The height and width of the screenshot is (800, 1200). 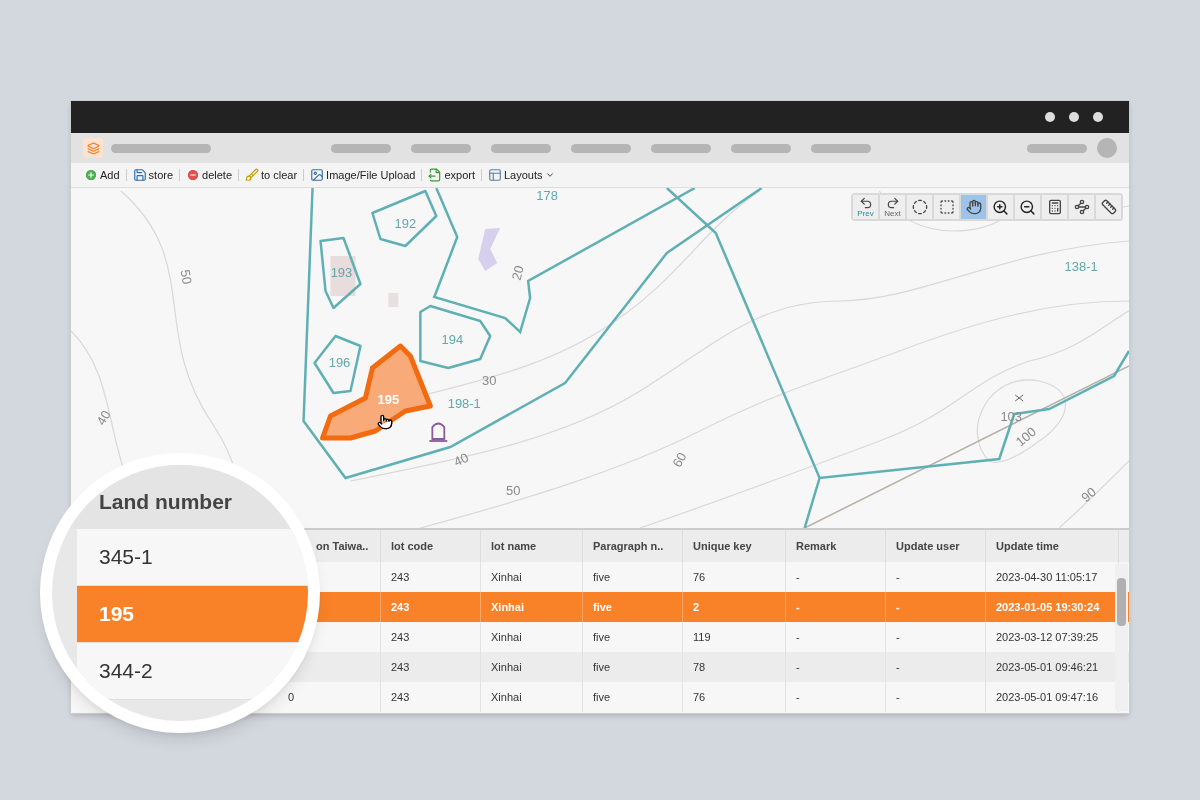 What do you see at coordinates (1048, 607) in the screenshot?
I see `table-cell-text: 2023-01-05 19:30:24` at bounding box center [1048, 607].